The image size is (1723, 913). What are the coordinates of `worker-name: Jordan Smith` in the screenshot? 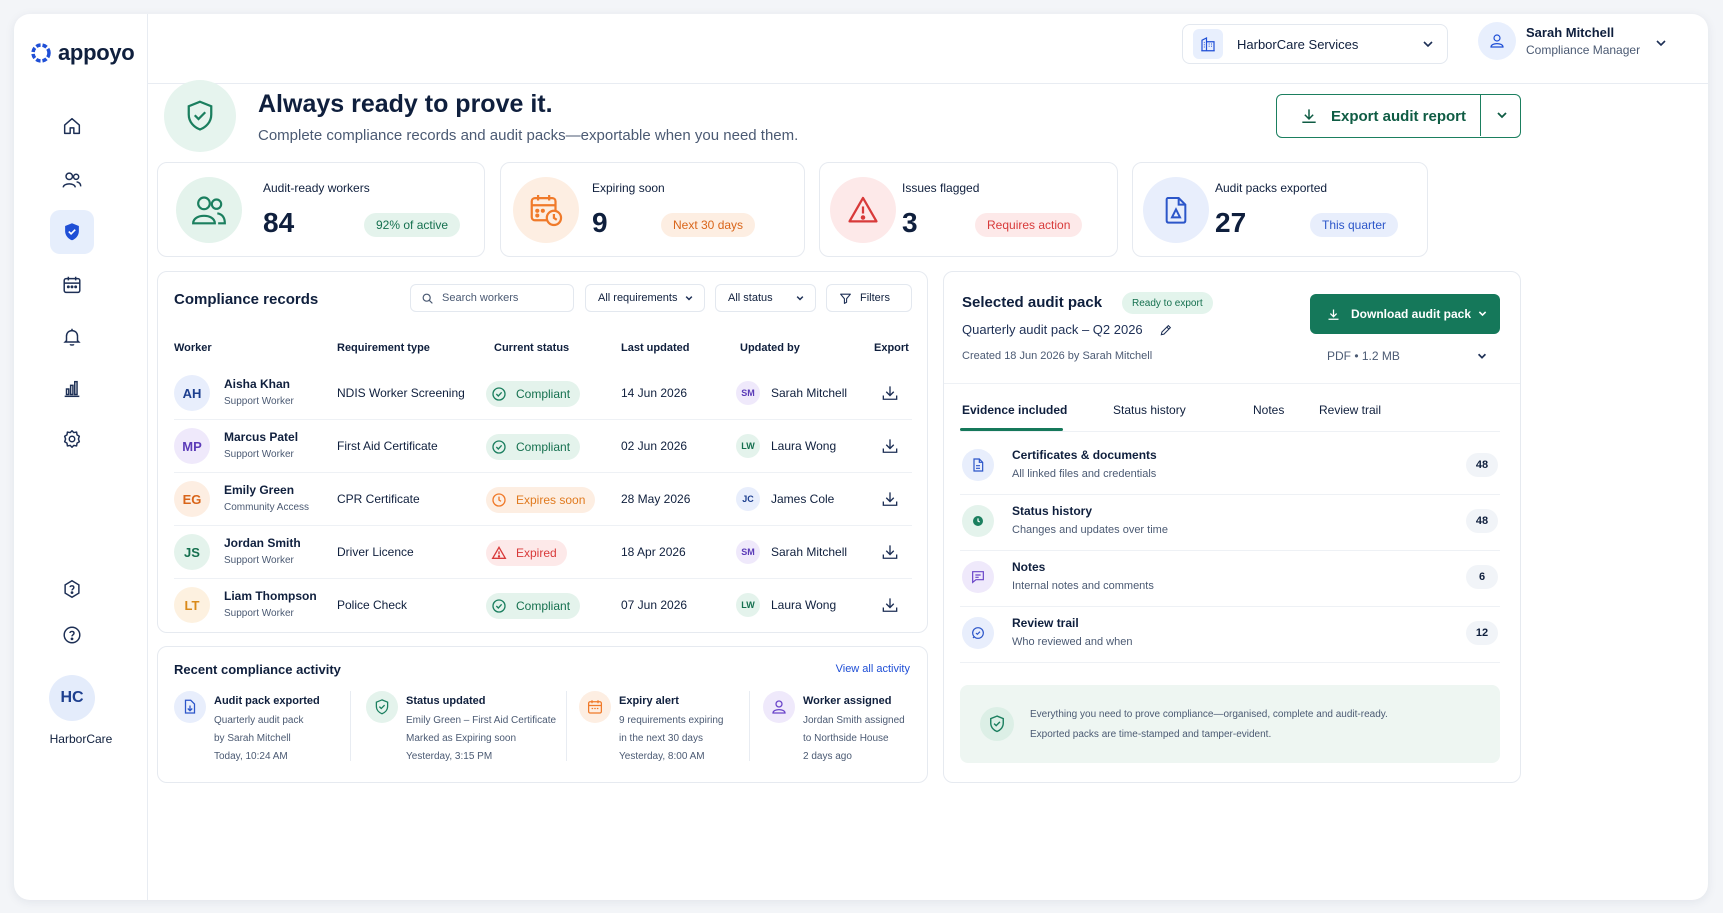 It's located at (262, 543).